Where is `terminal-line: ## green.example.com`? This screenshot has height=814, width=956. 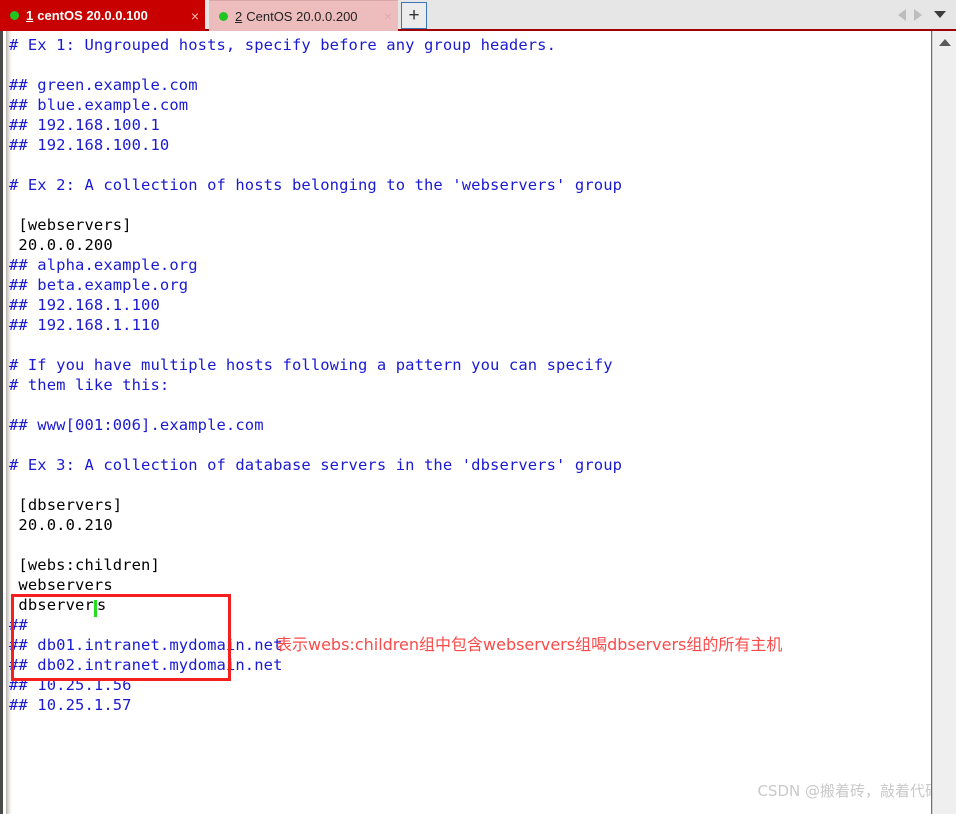 terminal-line: ## green.example.com is located at coordinates (315, 85).